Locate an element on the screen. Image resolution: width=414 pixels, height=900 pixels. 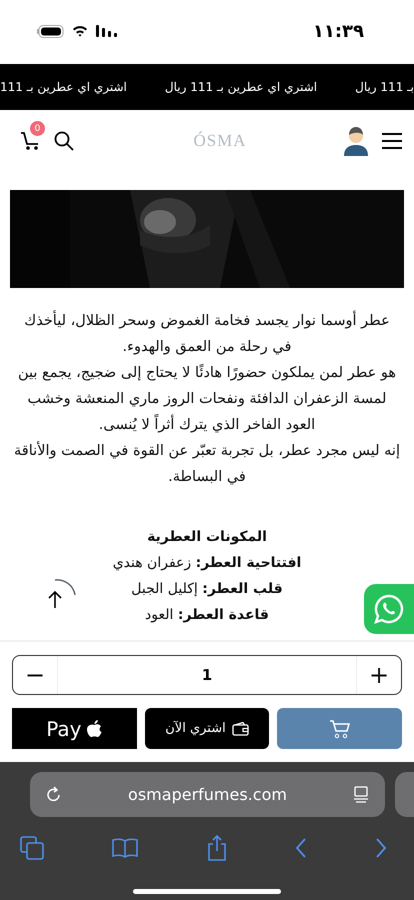
increase-button: + is located at coordinates (378, 675).